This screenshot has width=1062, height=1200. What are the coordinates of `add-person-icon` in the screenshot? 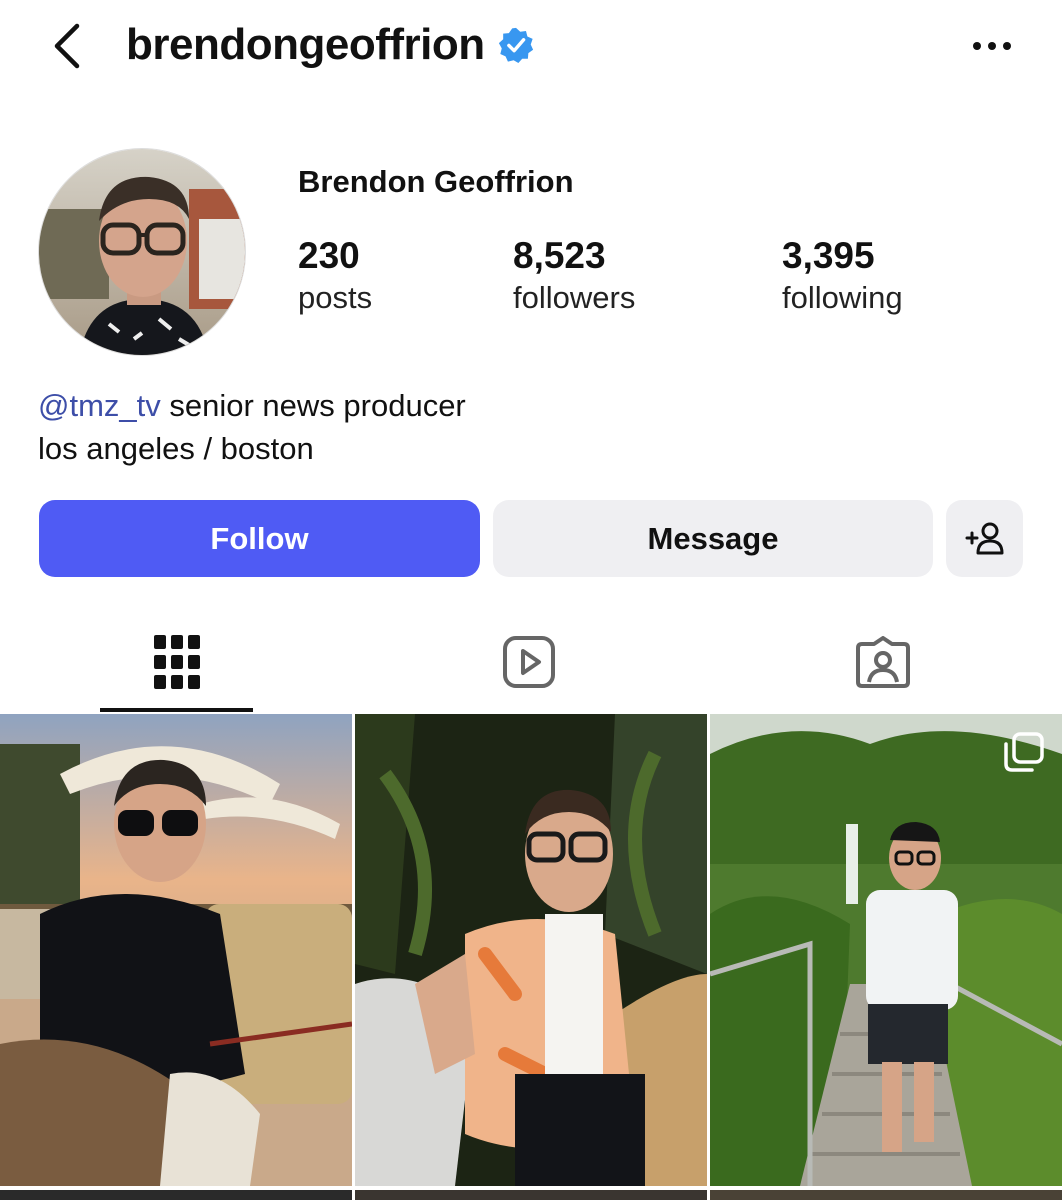 It's located at (984, 538).